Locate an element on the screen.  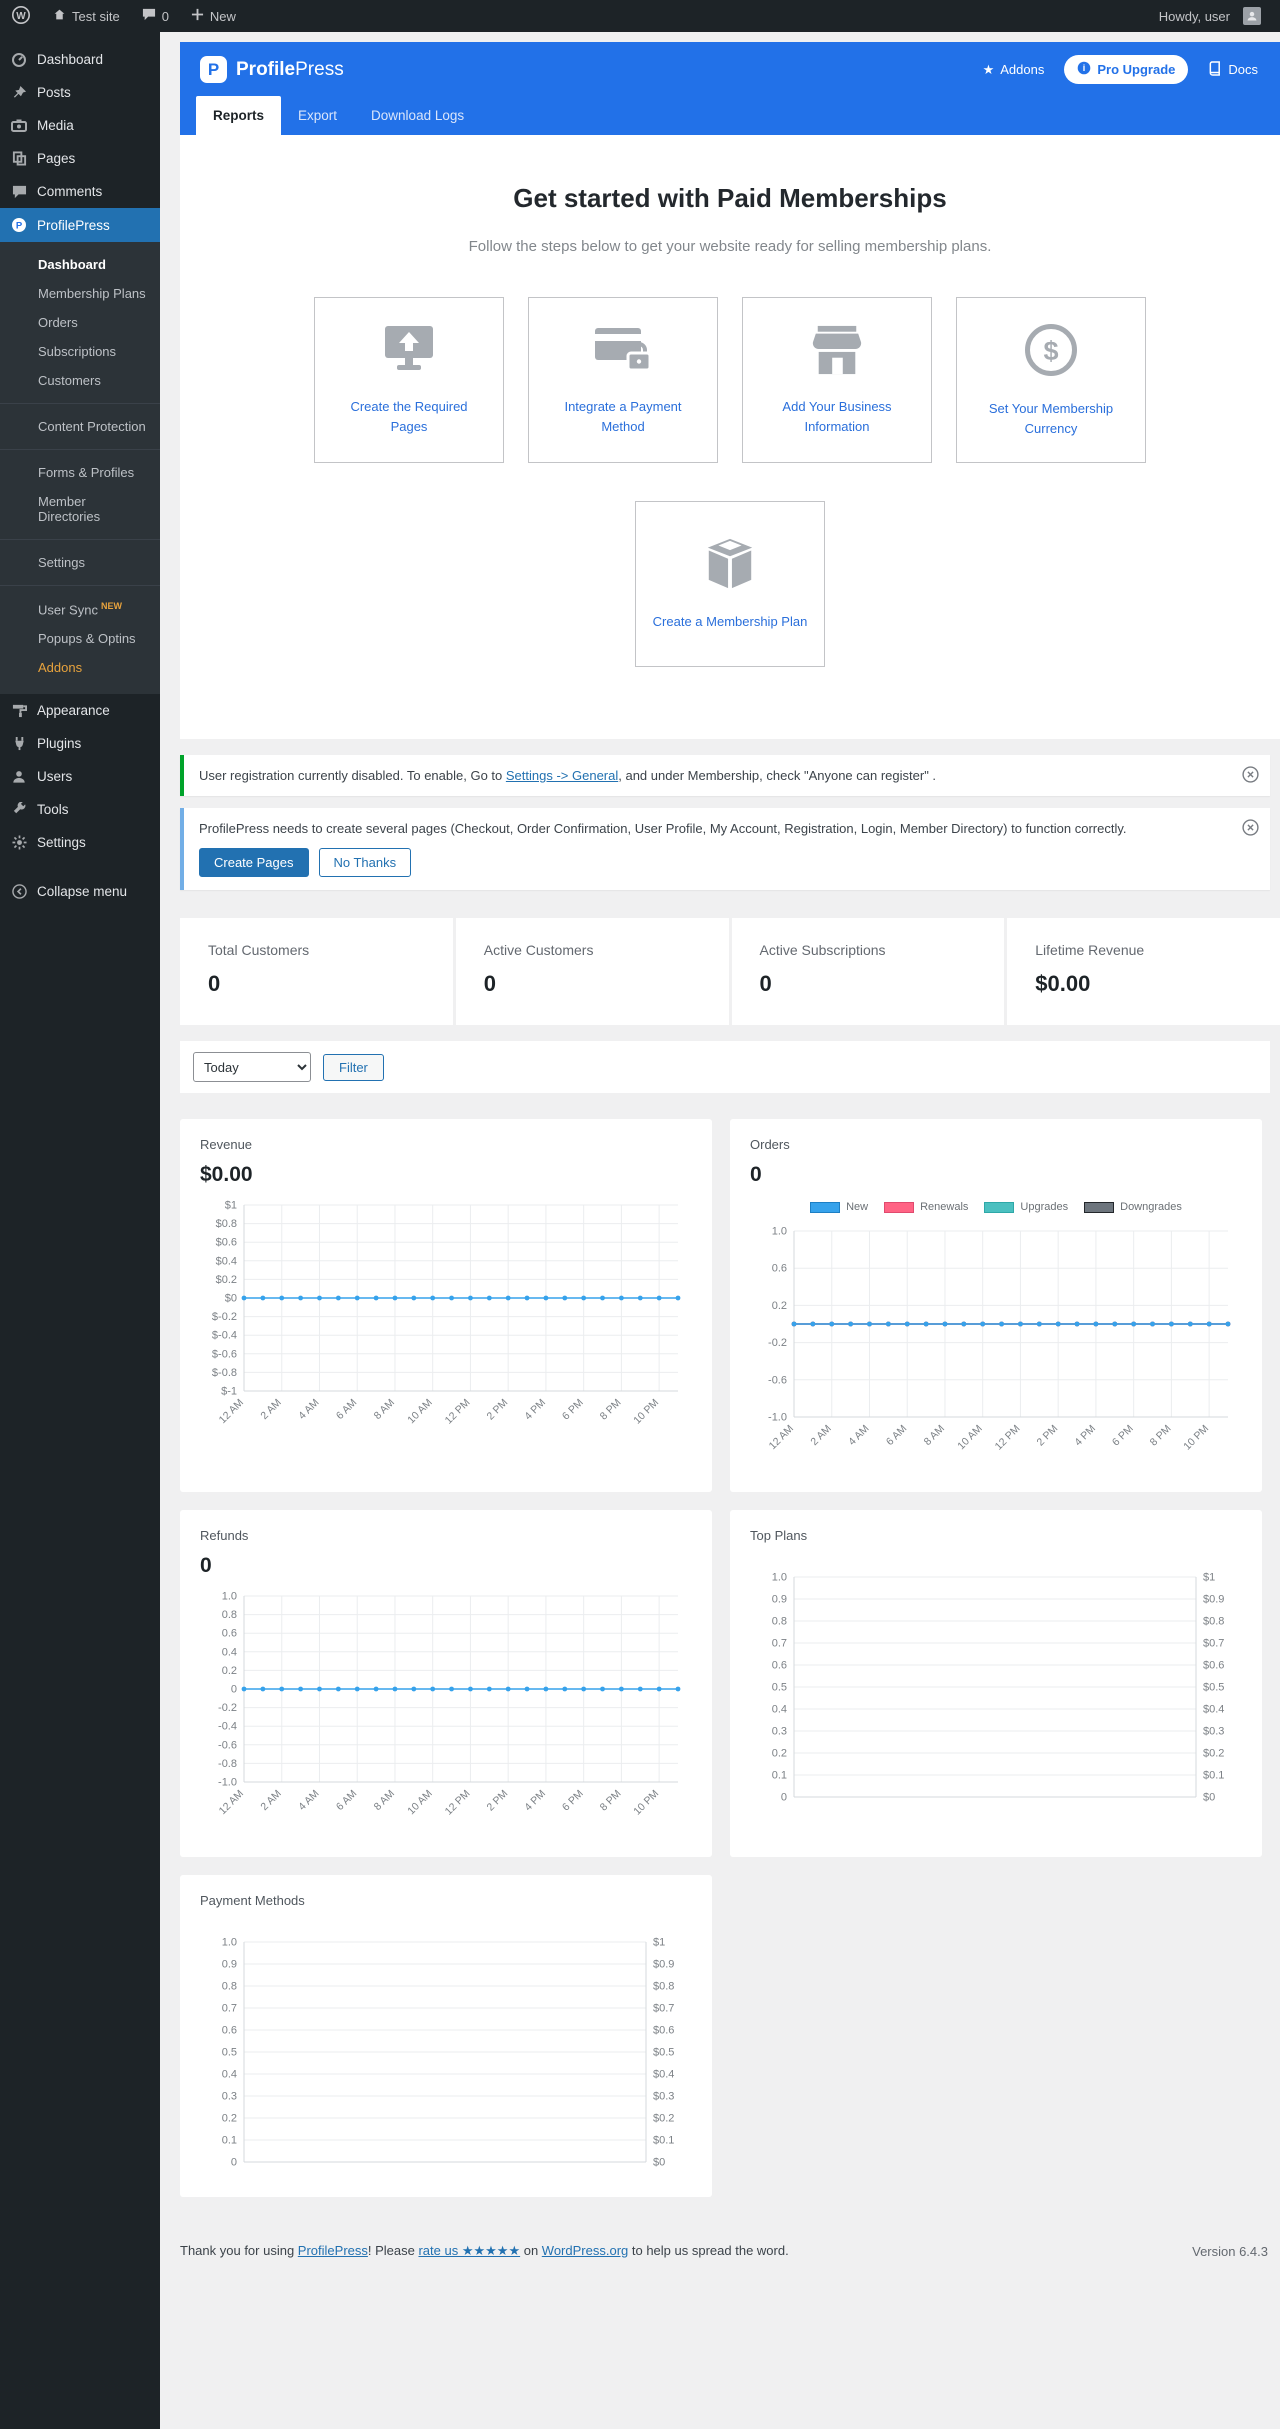
submenu-item-addons: Addons is located at coordinates (80, 667).